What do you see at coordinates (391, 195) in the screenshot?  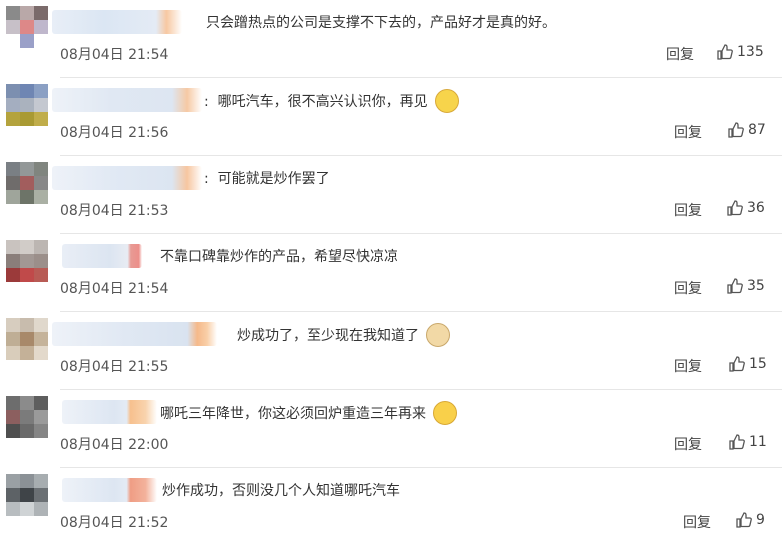 I see `comment-item: : 可能就是炒作罢了 08月04日 21:53 回复 36` at bounding box center [391, 195].